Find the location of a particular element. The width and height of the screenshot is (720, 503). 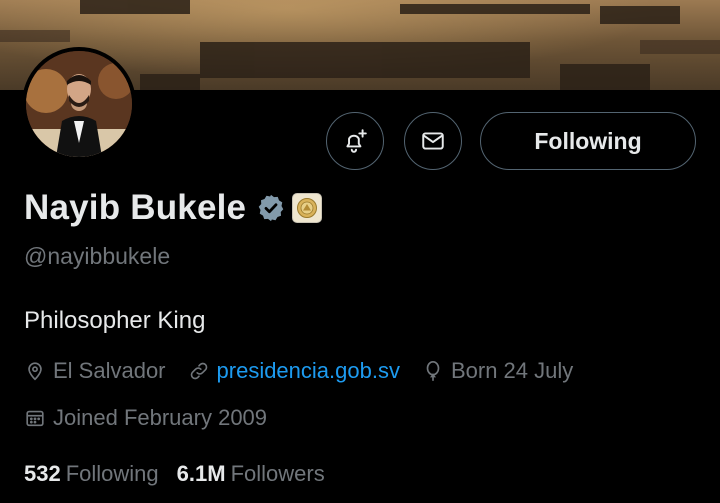

website-item: presidencia.gob.sv is located at coordinates (294, 371).